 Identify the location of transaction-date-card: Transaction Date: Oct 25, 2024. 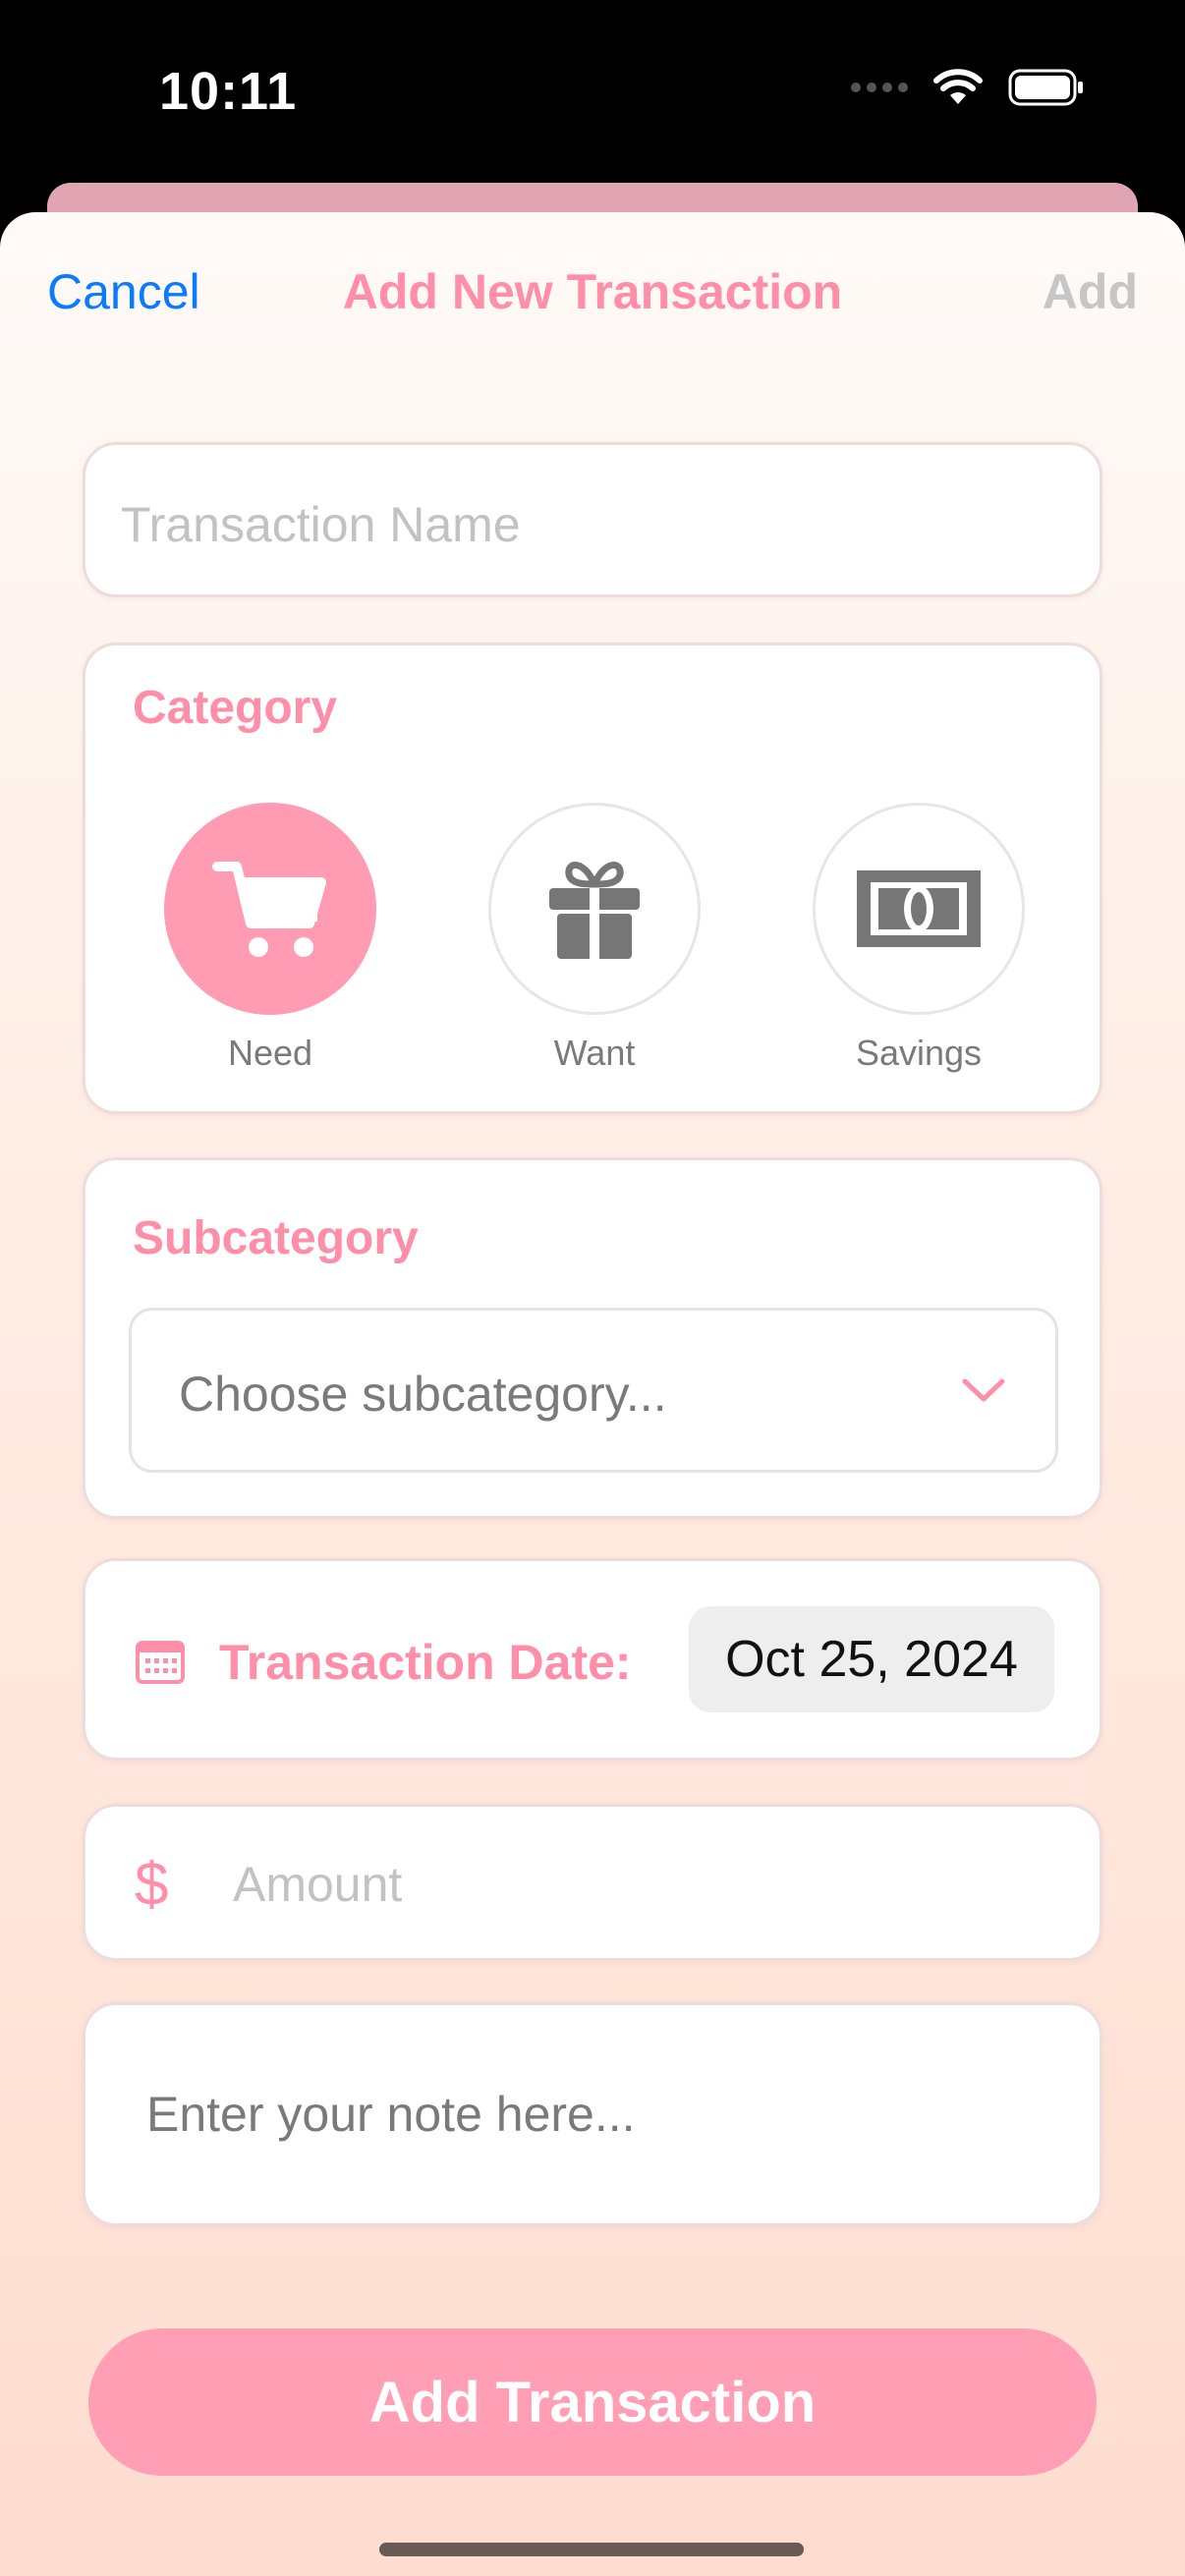
(592, 1659).